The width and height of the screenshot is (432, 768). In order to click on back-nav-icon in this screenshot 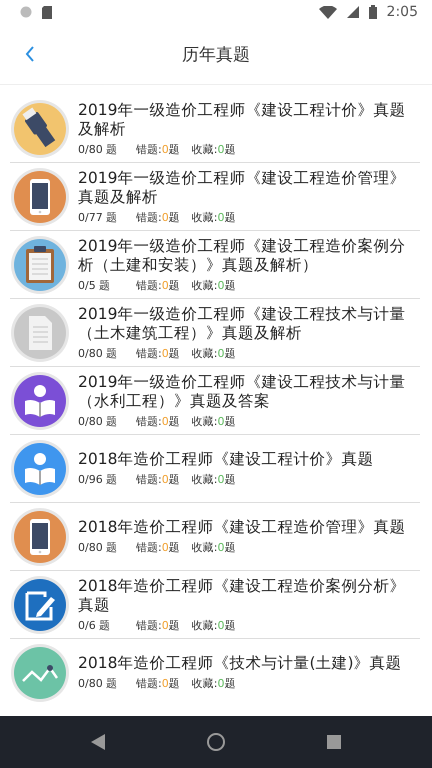, I will do `click(98, 742)`.